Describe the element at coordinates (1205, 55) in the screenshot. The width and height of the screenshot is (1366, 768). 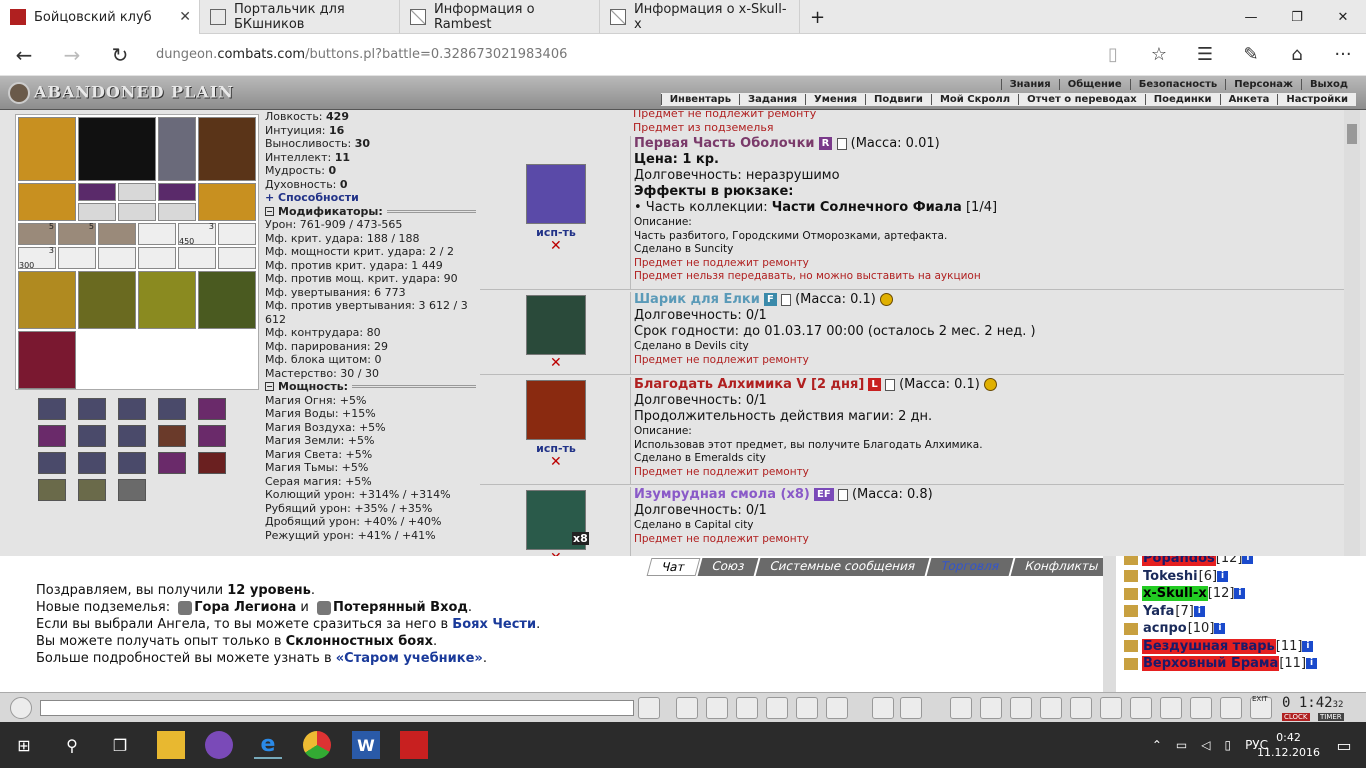
I see `hub-icon: ☰` at that location.